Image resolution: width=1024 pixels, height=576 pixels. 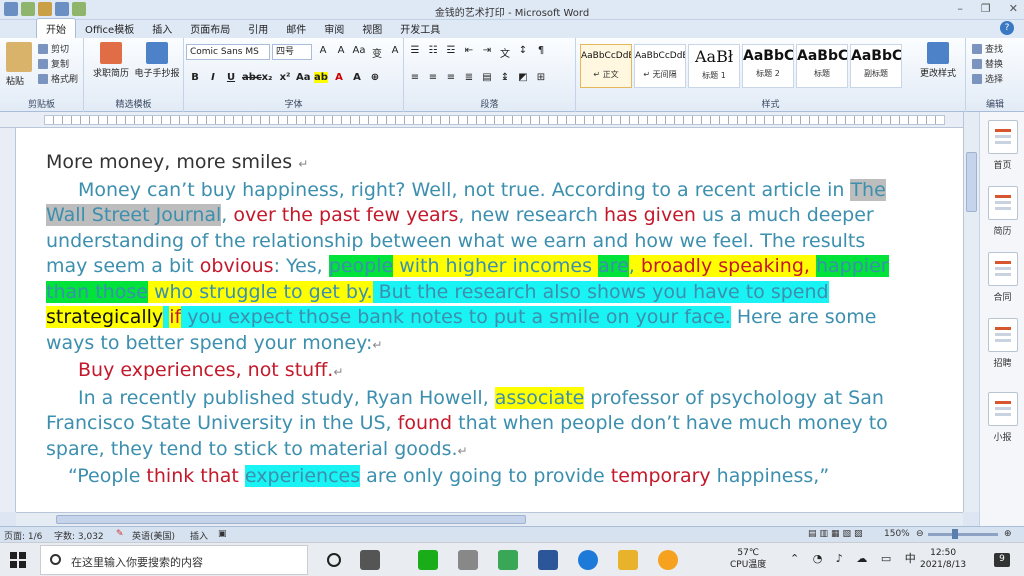 I want to click on zoom-slider-knob, so click(x=955, y=534).